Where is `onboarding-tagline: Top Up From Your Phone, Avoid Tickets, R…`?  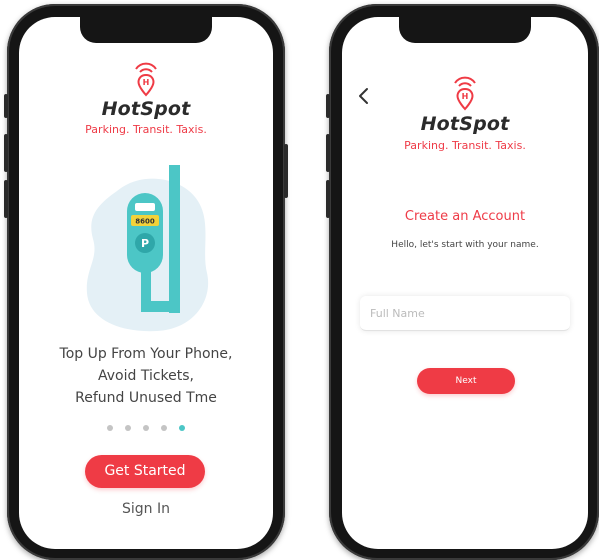
onboarding-tagline: Top Up From Your Phone, Avoid Tickets, R… is located at coordinates (146, 376).